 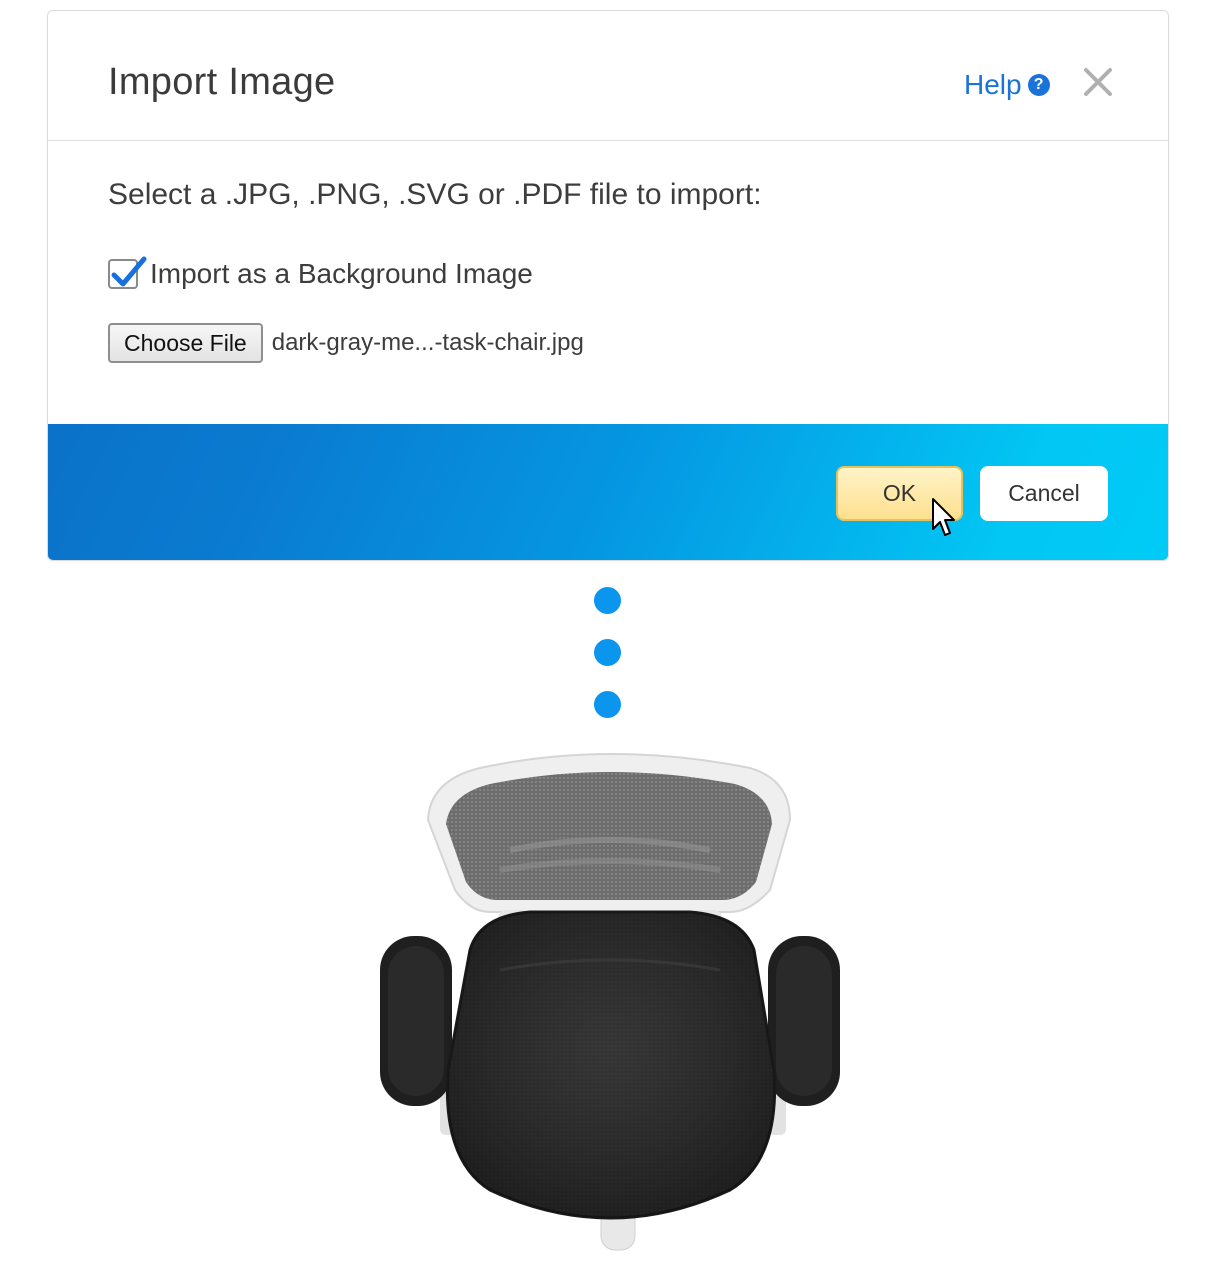 What do you see at coordinates (427, 342) in the screenshot?
I see `selected-file-name: dark-gray-me...-task-chair.jpg` at bounding box center [427, 342].